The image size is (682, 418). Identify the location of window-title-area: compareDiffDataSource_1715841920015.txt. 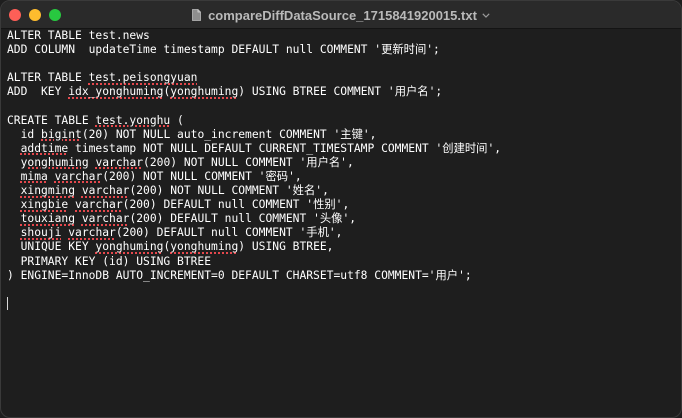
(341, 15).